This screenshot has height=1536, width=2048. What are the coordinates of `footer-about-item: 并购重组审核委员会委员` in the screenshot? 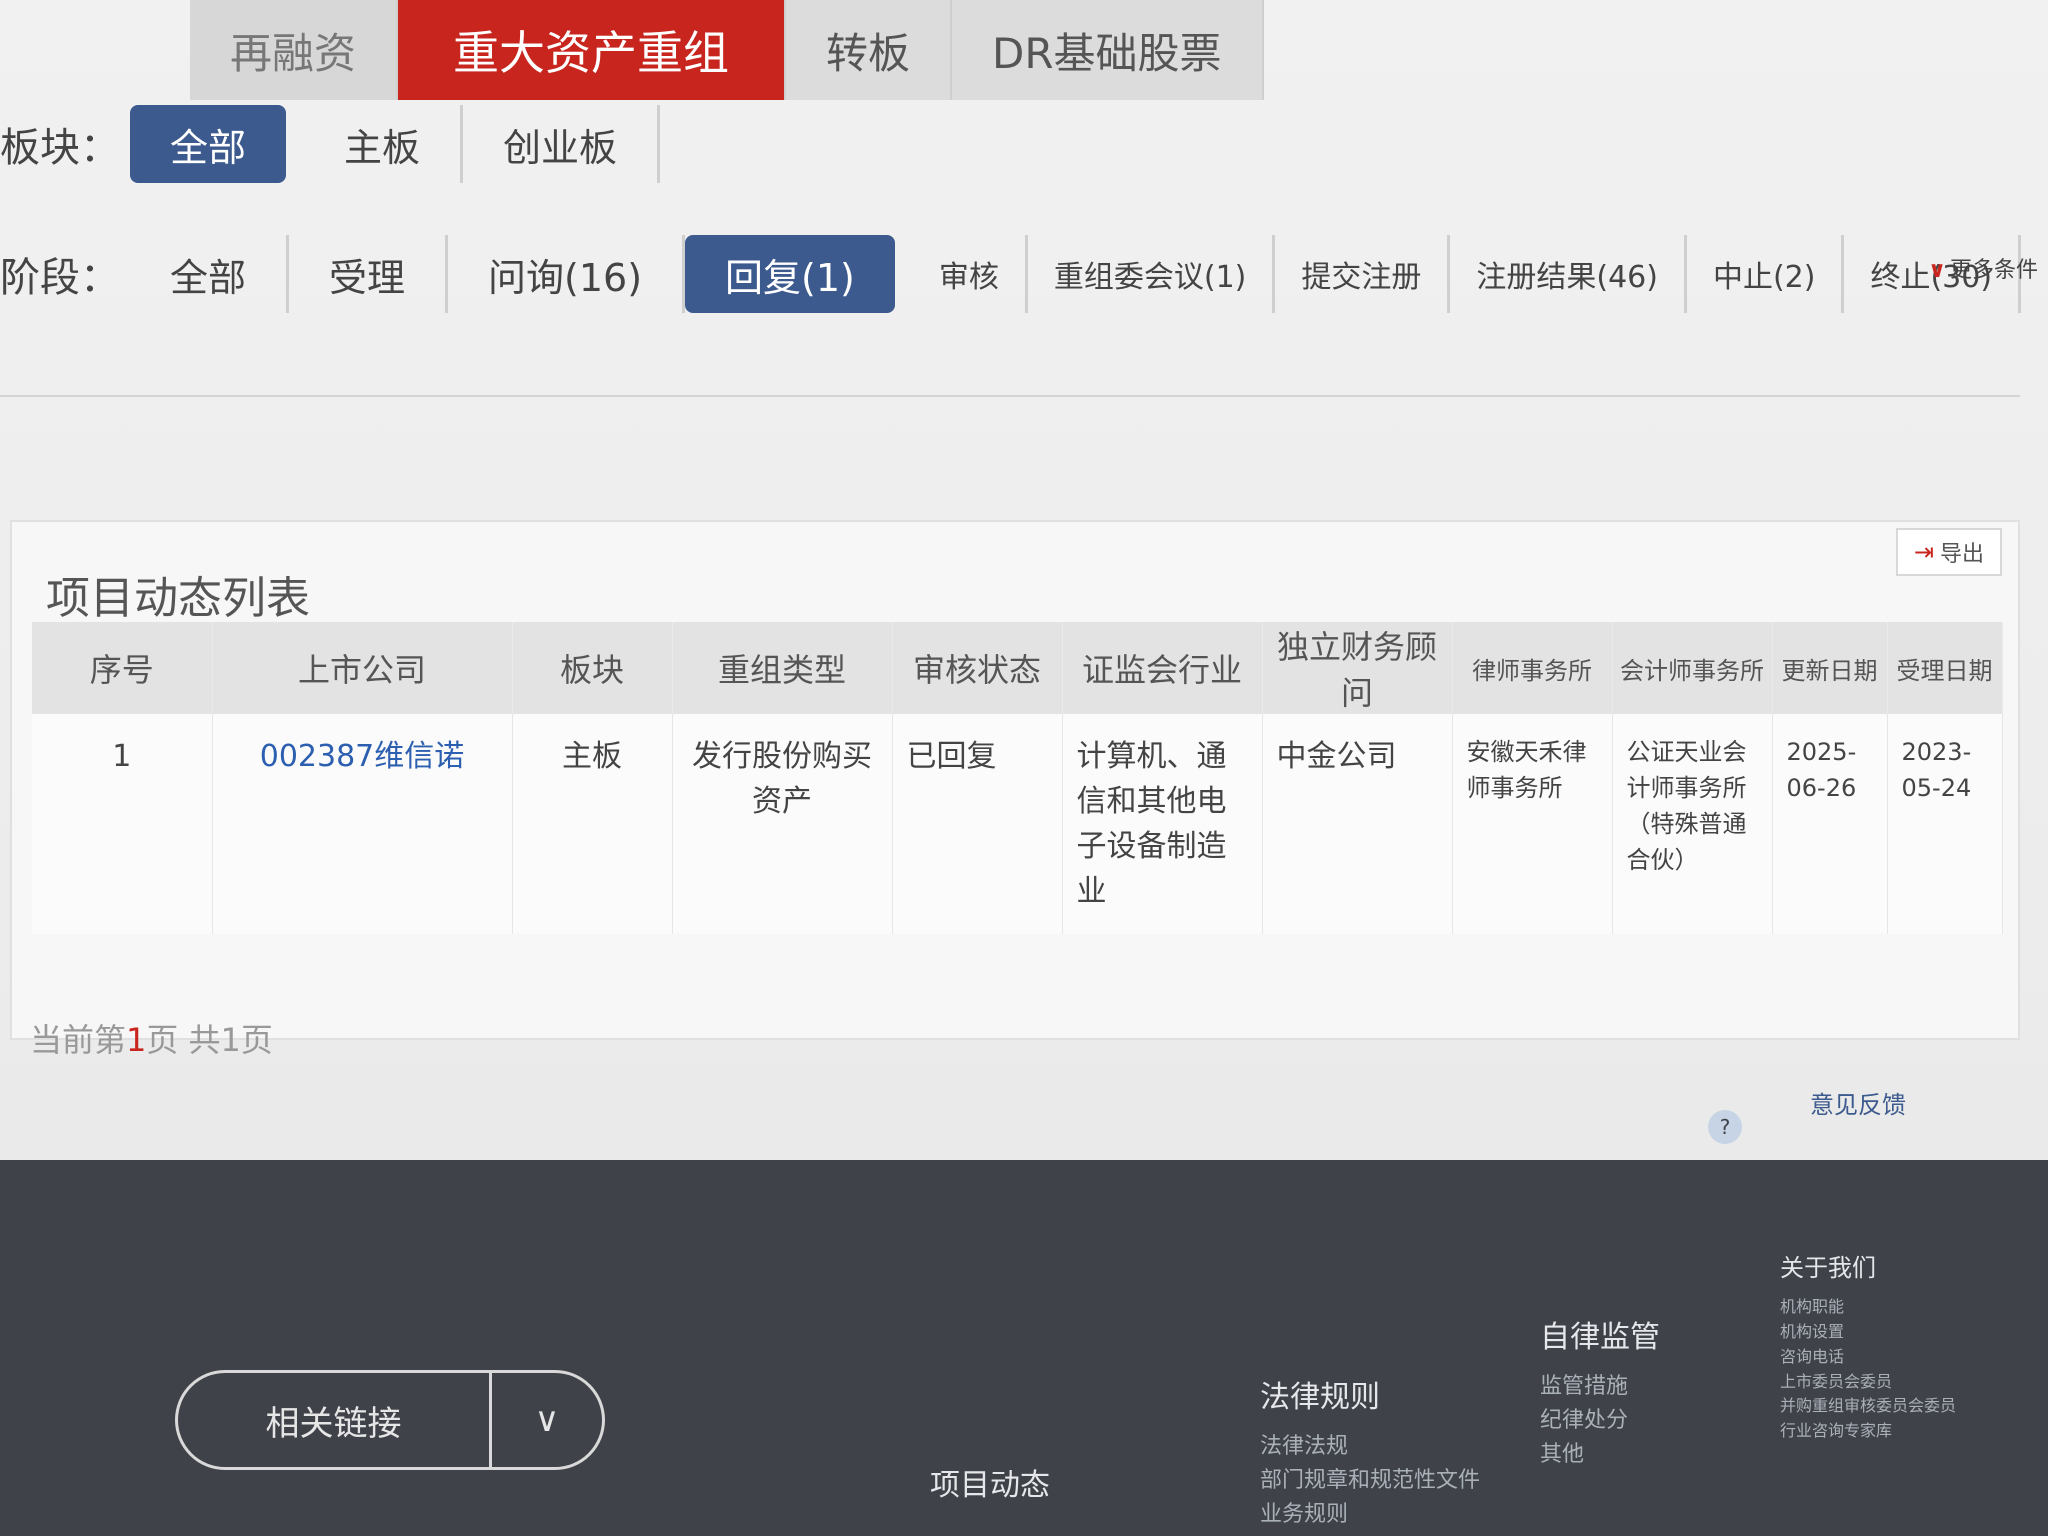 It's located at (1868, 1406).